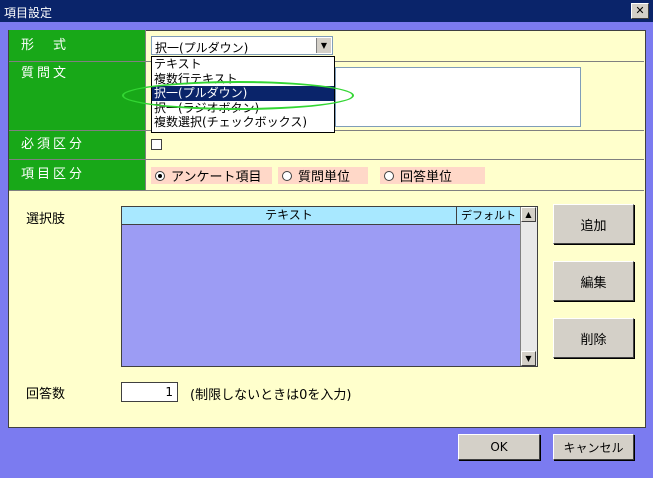 The height and width of the screenshot is (478, 653). Describe the element at coordinates (593, 447) in the screenshot. I see `cancel-button: キャンセル` at that location.